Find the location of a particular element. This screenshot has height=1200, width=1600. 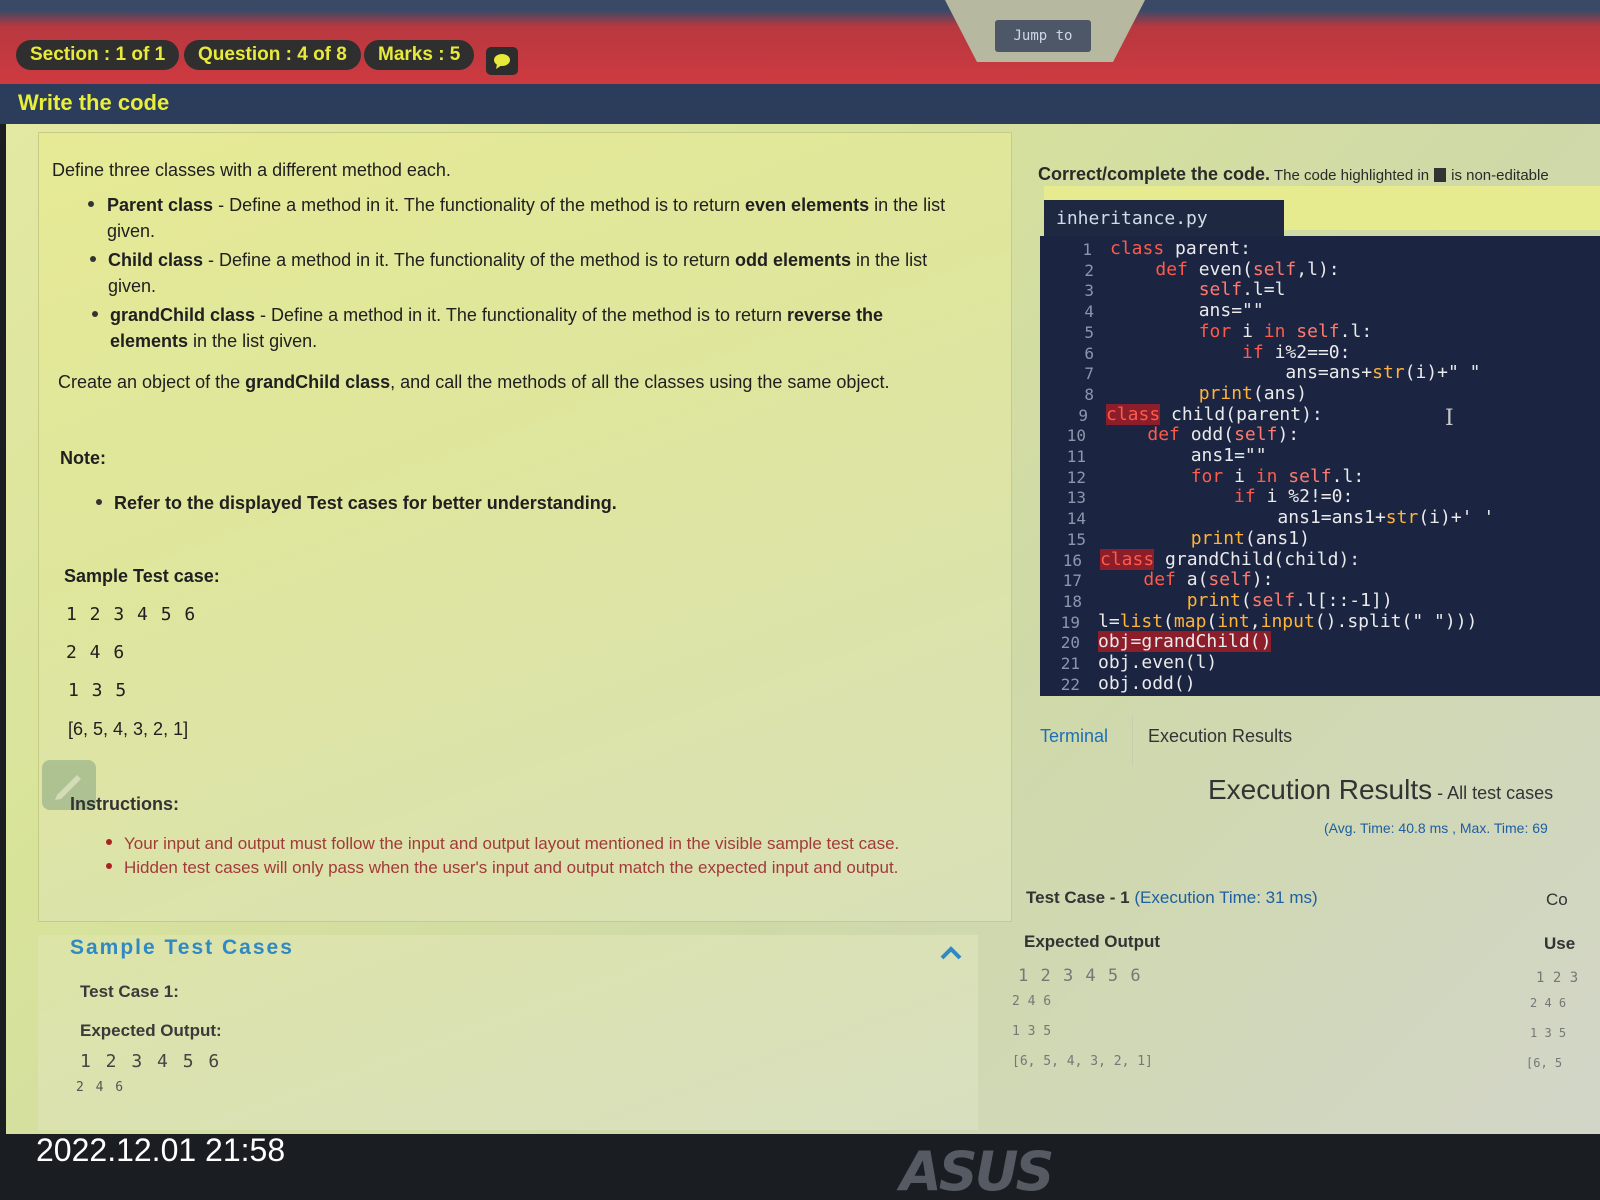

code-line: obj=grandChild() is located at coordinates (1185, 642).